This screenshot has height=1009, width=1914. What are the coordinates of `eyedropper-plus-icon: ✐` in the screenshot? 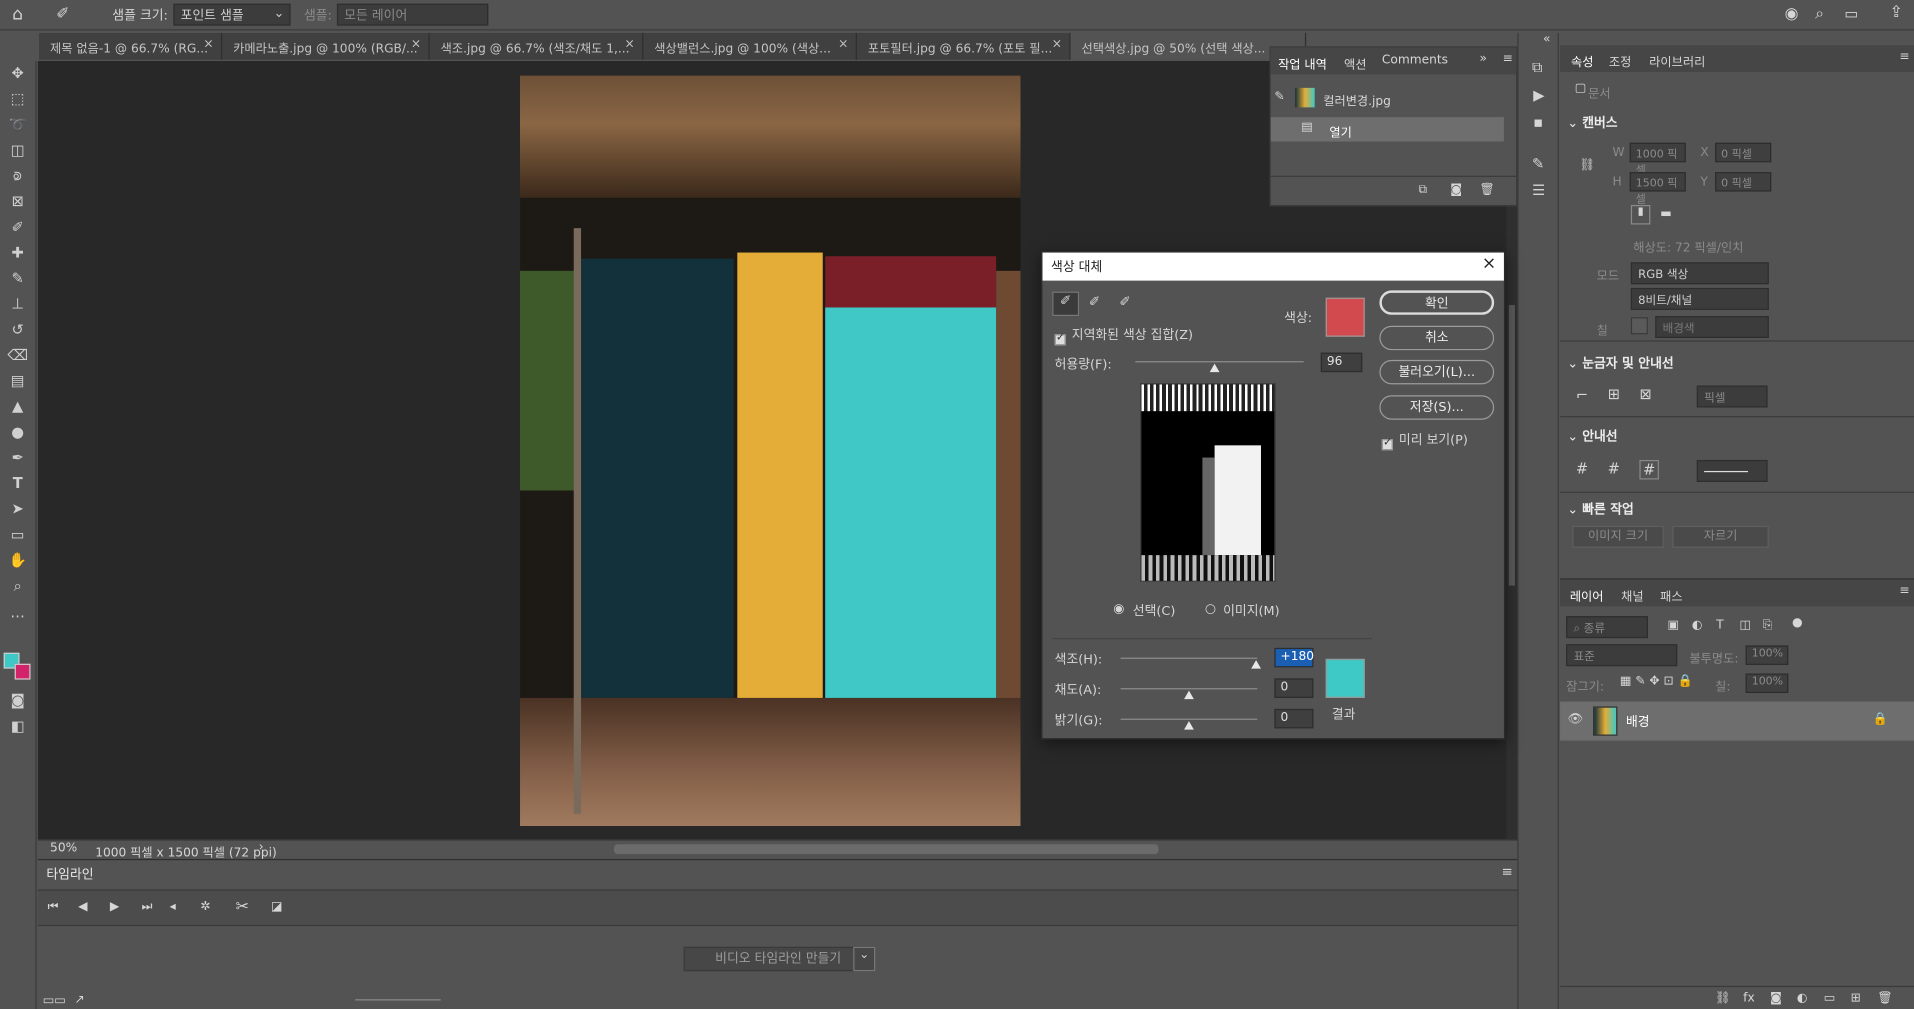 It's located at (1094, 302).